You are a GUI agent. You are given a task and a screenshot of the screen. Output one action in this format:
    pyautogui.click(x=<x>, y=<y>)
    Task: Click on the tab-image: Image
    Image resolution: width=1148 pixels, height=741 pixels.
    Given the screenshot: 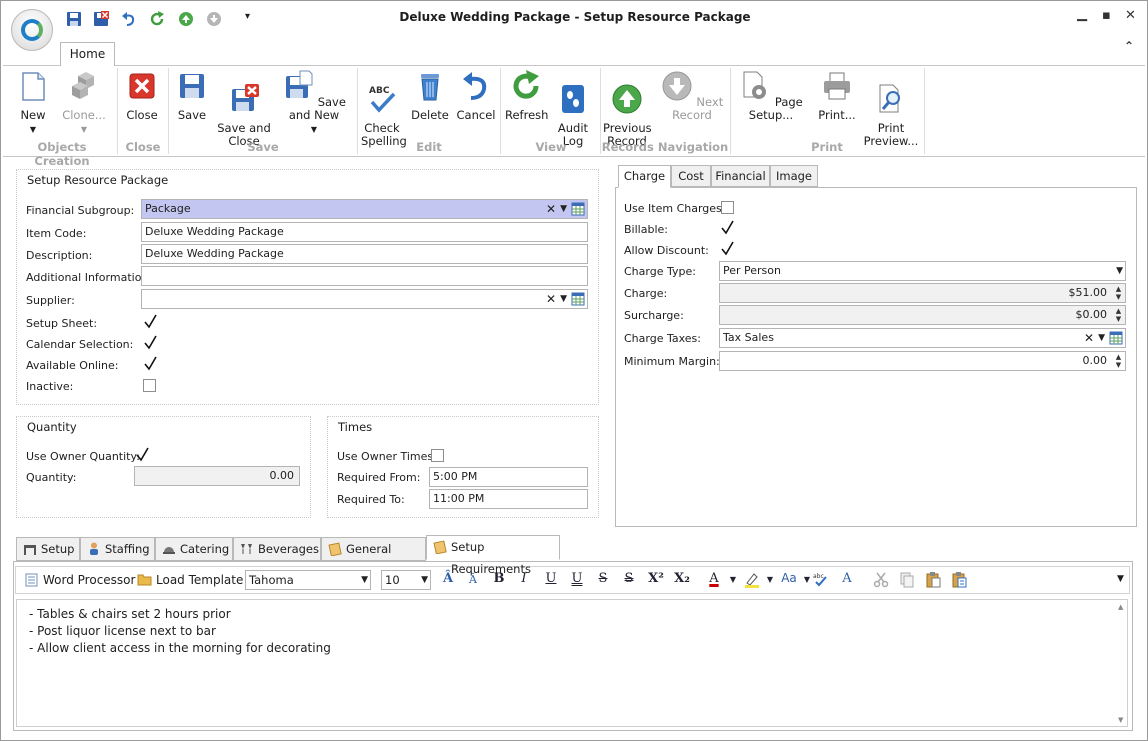 What is the action you would take?
    pyautogui.click(x=794, y=176)
    